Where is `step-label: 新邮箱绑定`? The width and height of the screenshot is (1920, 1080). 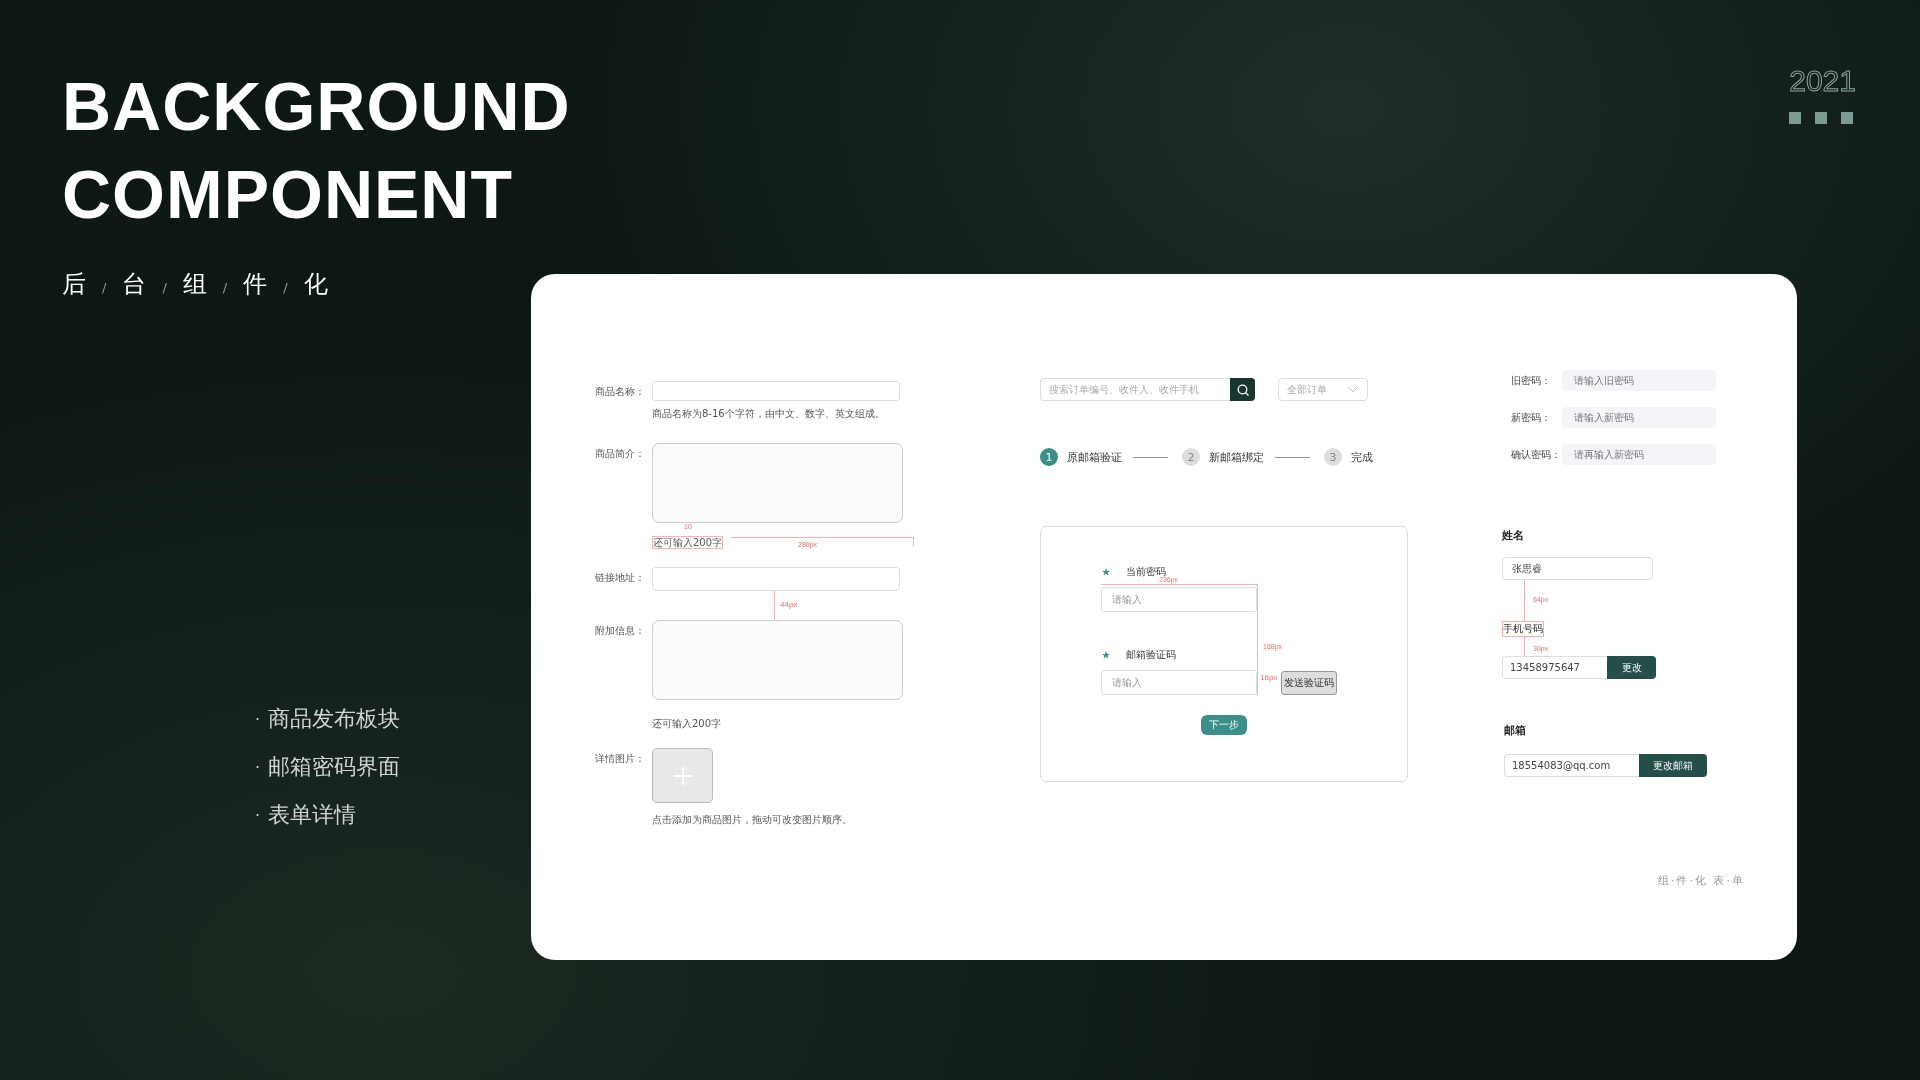
step-label: 新邮箱绑定 is located at coordinates (1236, 457).